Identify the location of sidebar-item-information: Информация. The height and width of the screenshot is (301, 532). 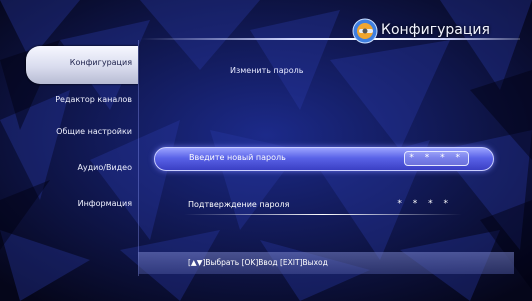
(108, 204).